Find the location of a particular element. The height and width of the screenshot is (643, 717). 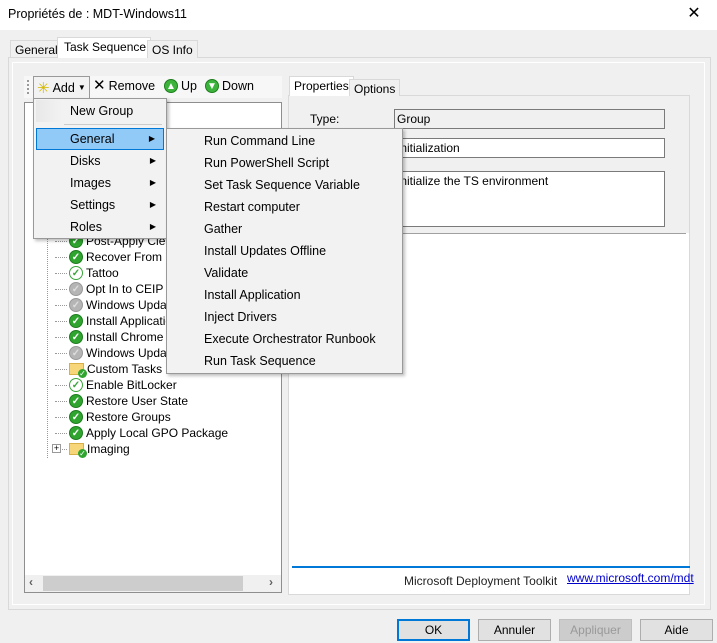

add-label: Add is located at coordinates (63, 87).